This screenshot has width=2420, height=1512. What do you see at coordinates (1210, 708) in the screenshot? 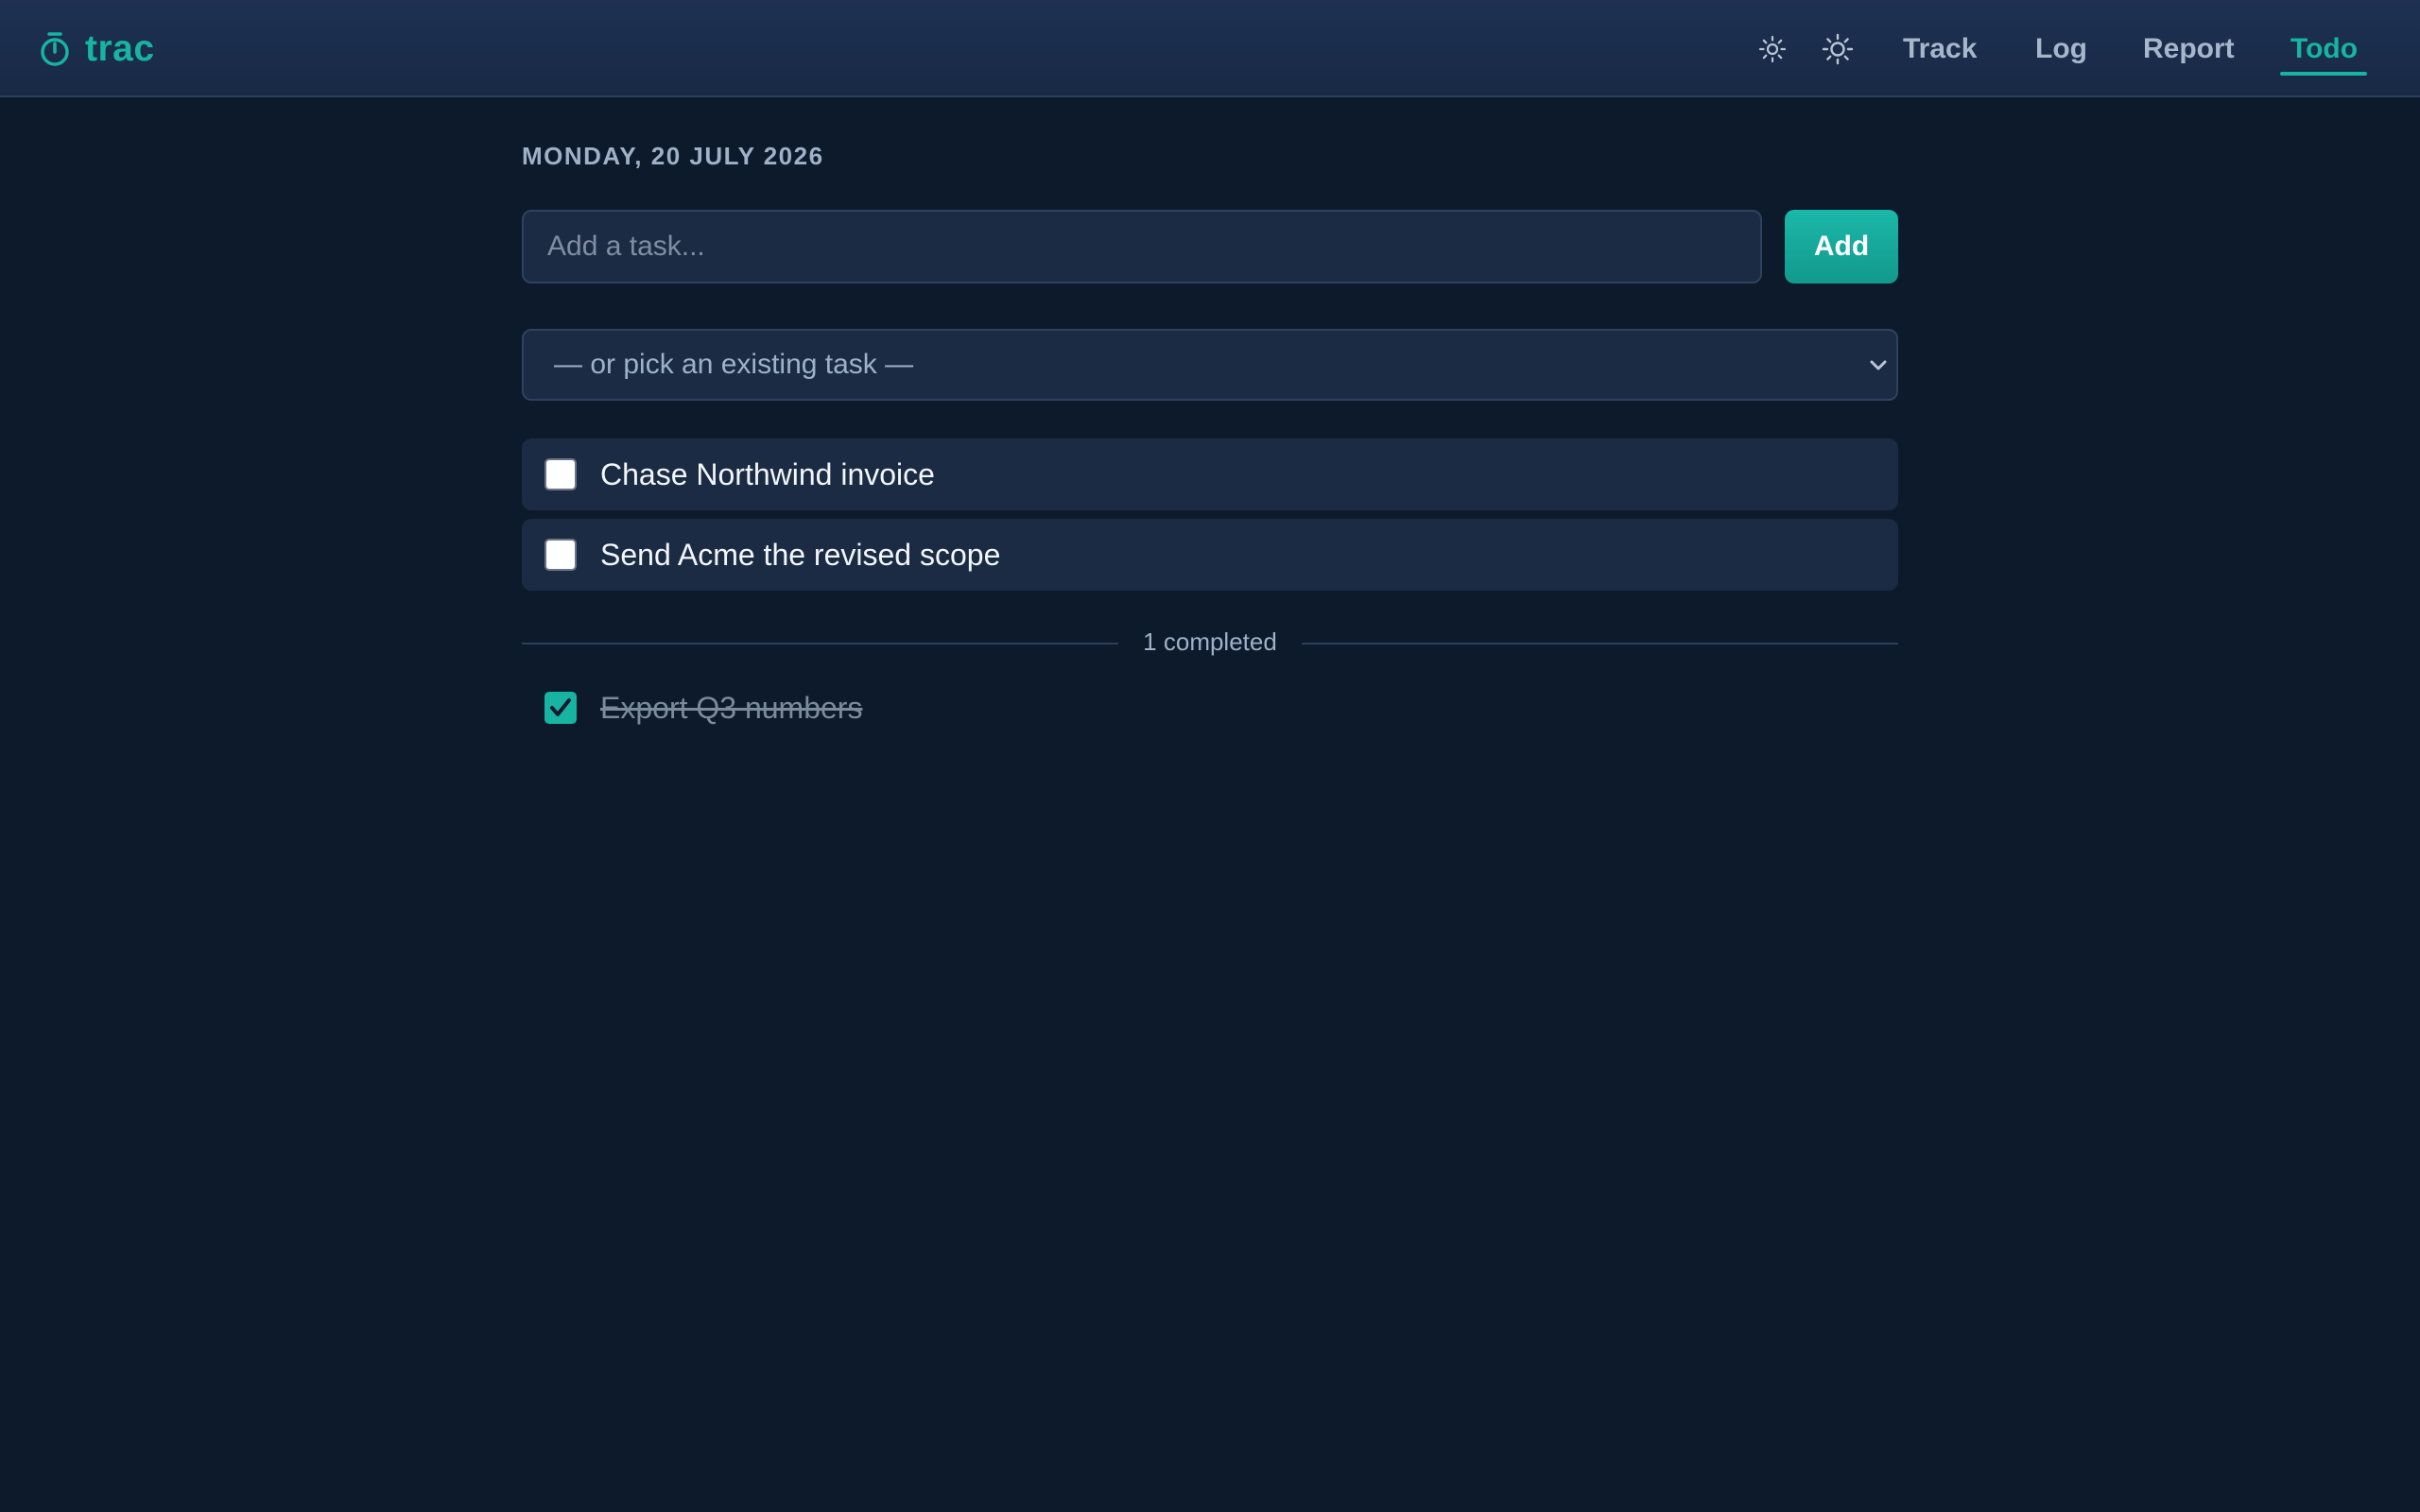
I see `completed-todo-item: Export Q3 numbers` at bounding box center [1210, 708].